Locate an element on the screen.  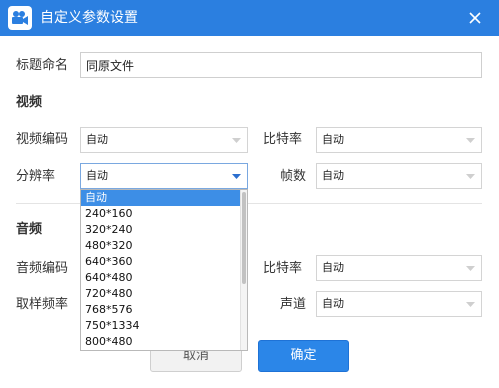
audio-bitrate-select: 自动 is located at coordinates (399, 268).